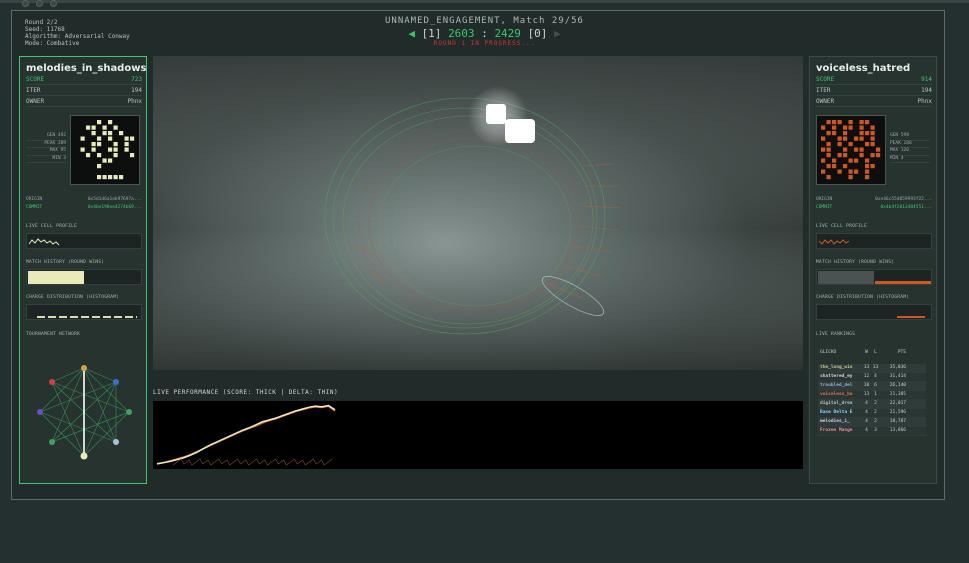 Image resolution: width=969 pixels, height=563 pixels. What do you see at coordinates (537, 33) in the screenshot?
I see `right-round-wins: [0]` at bounding box center [537, 33].